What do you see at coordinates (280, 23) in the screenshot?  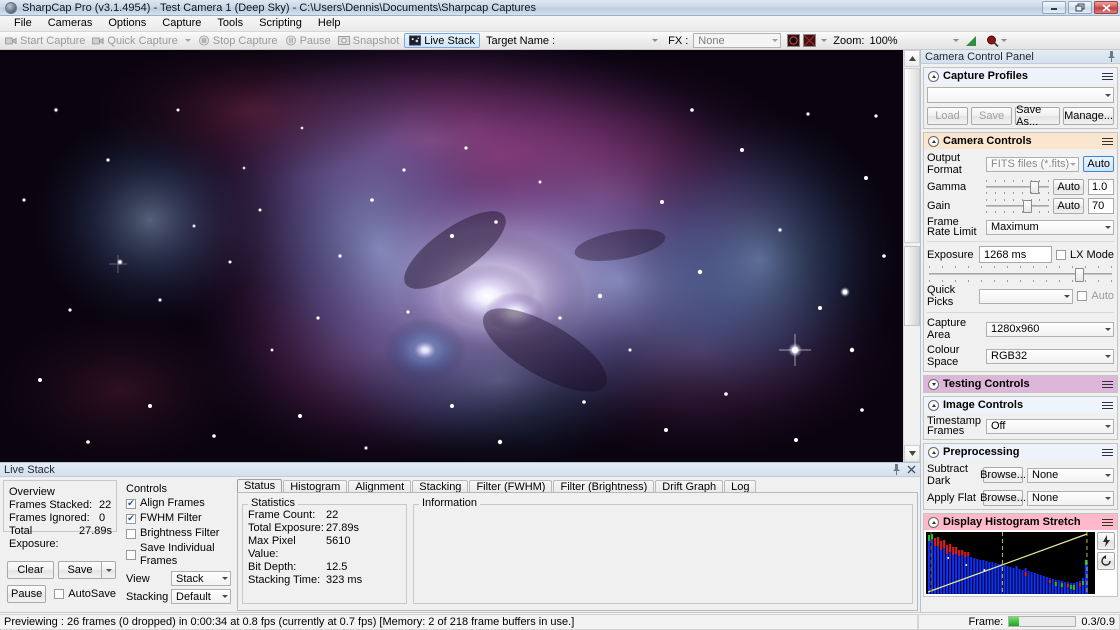 I see `menu-scripting: Scripting` at bounding box center [280, 23].